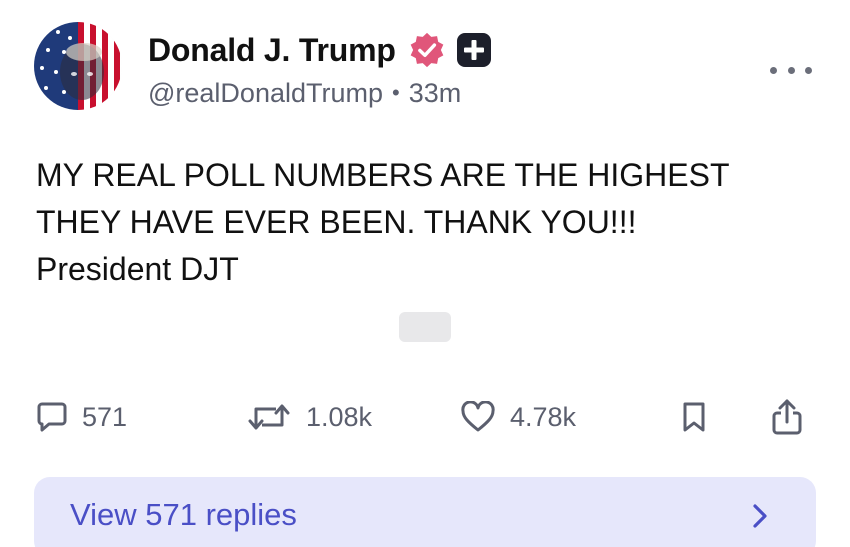 The height and width of the screenshot is (547, 850). I want to click on retruth-count: 1.08k, so click(339, 416).